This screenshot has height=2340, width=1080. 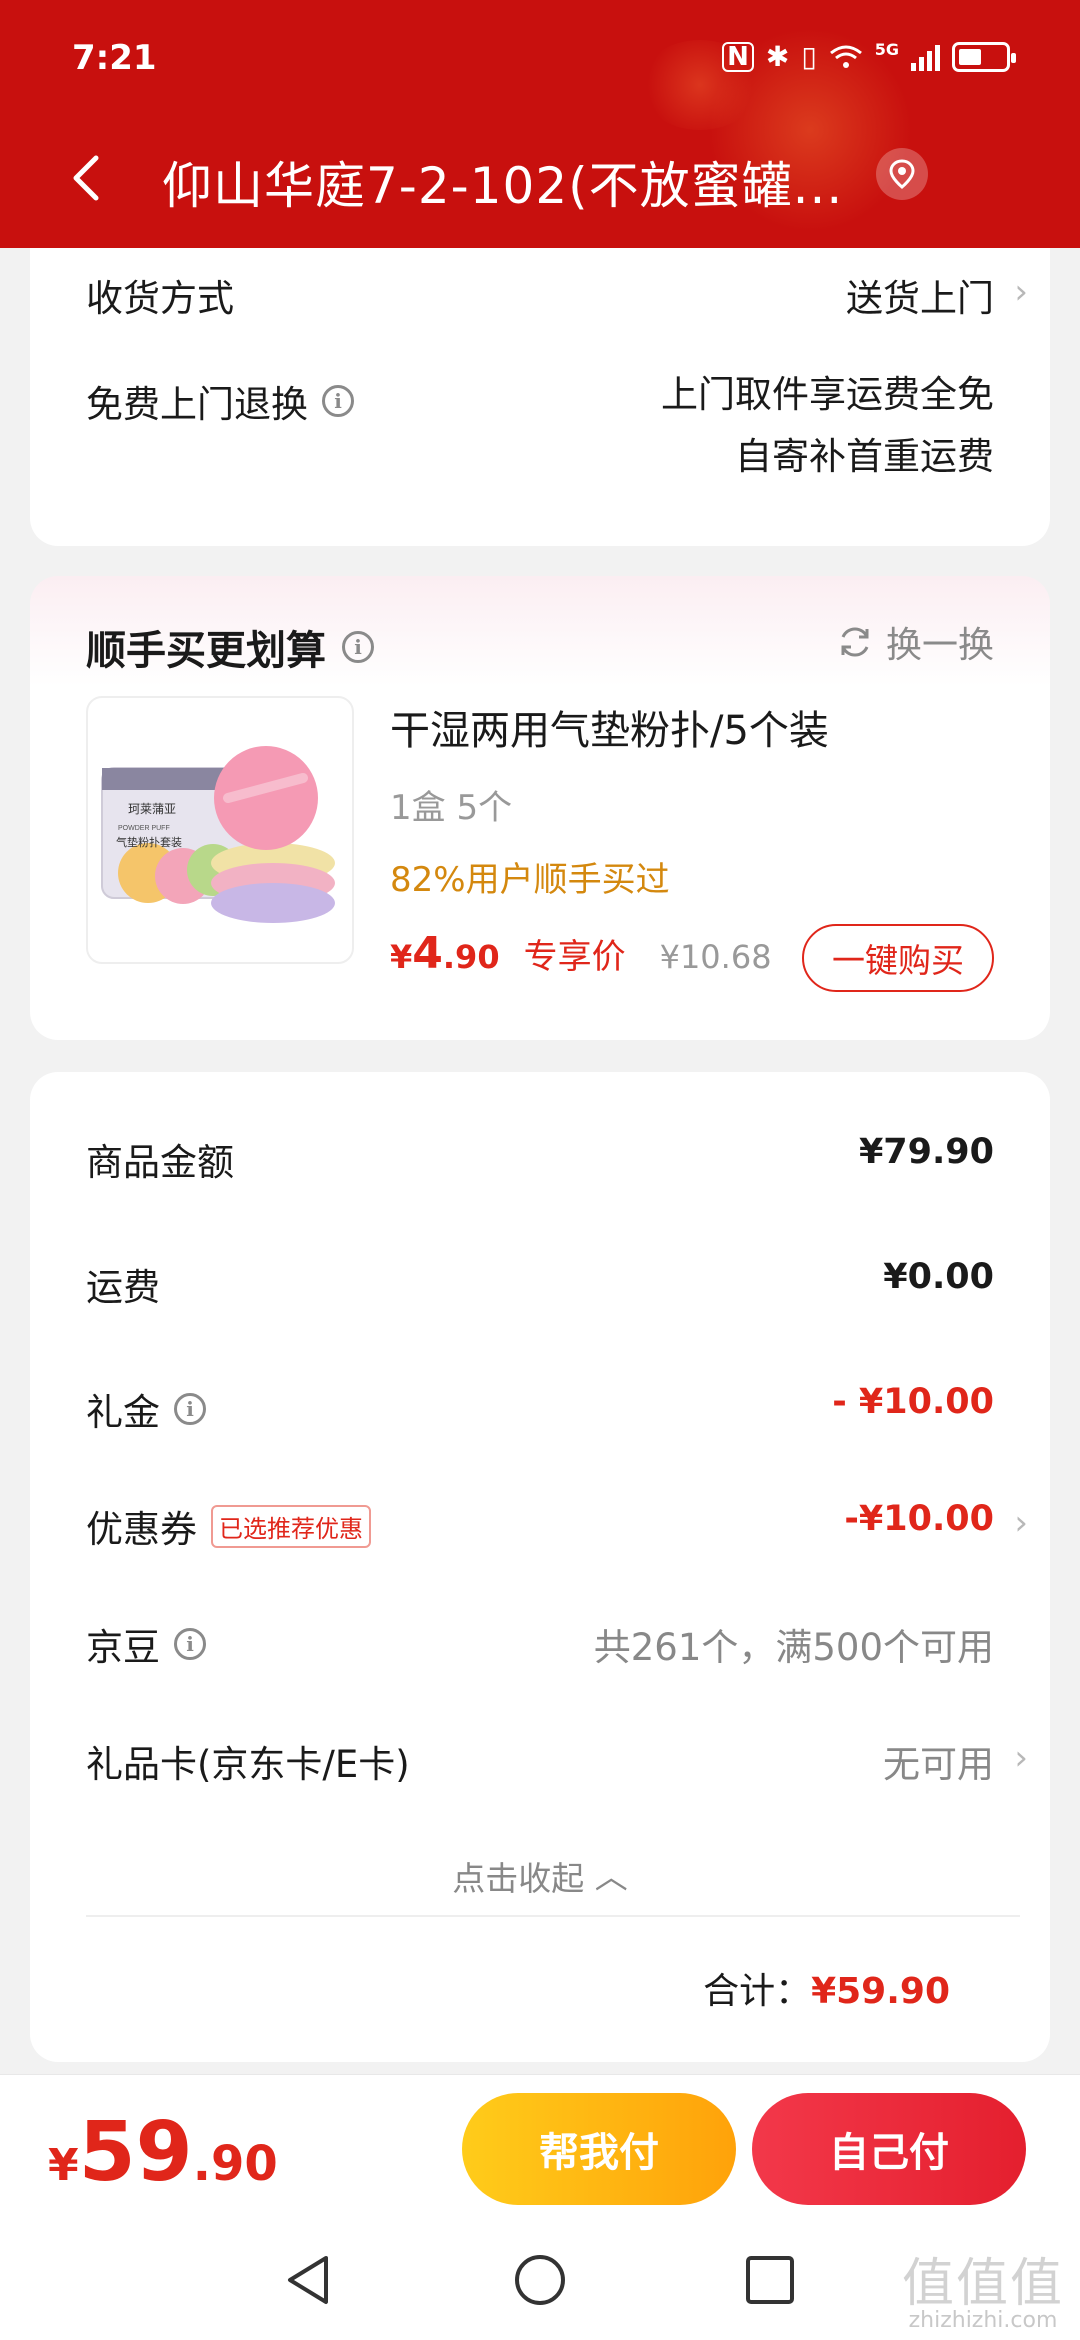 What do you see at coordinates (220, 830) in the screenshot?
I see `product-image: 珂莱蒲亚 POWDER PUFF 气垫粉扑套装` at bounding box center [220, 830].